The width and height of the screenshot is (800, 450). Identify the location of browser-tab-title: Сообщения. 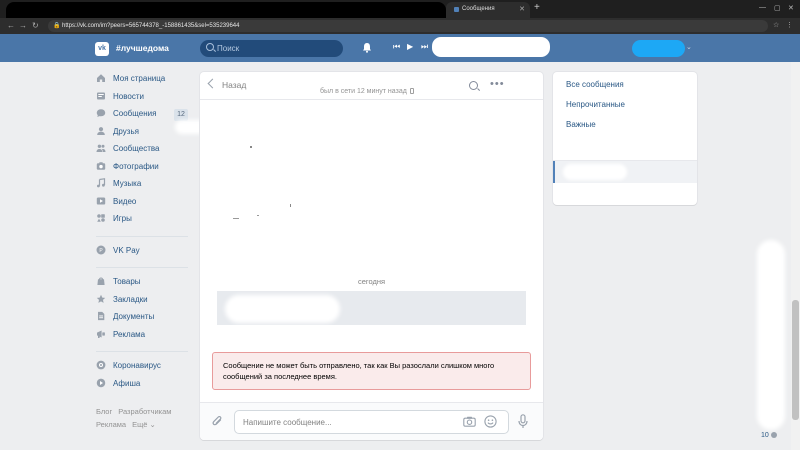
(478, 9).